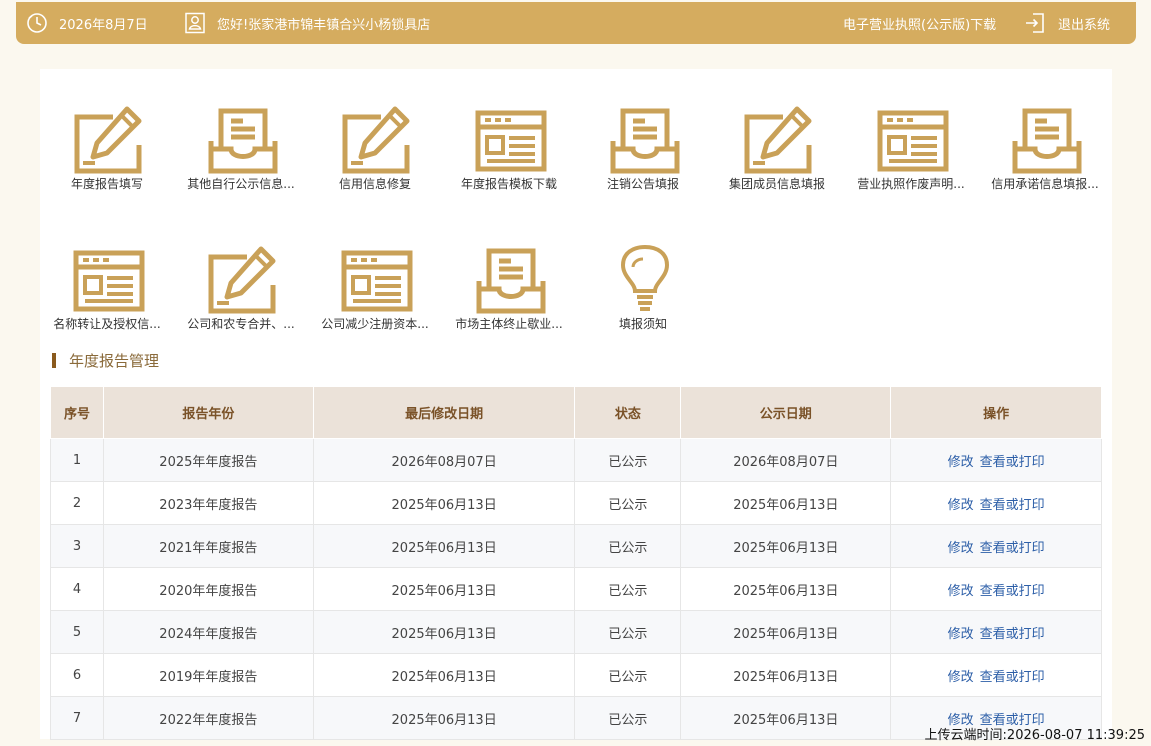  Describe the element at coordinates (77, 589) in the screenshot. I see `table-cell: 4` at that location.